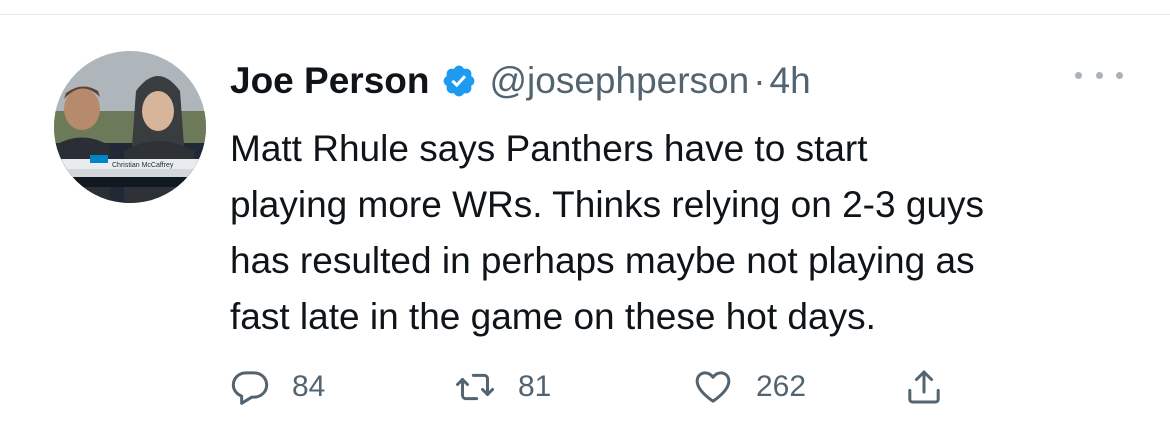 The image size is (1170, 428). I want to click on retweet-count: 81, so click(535, 386).